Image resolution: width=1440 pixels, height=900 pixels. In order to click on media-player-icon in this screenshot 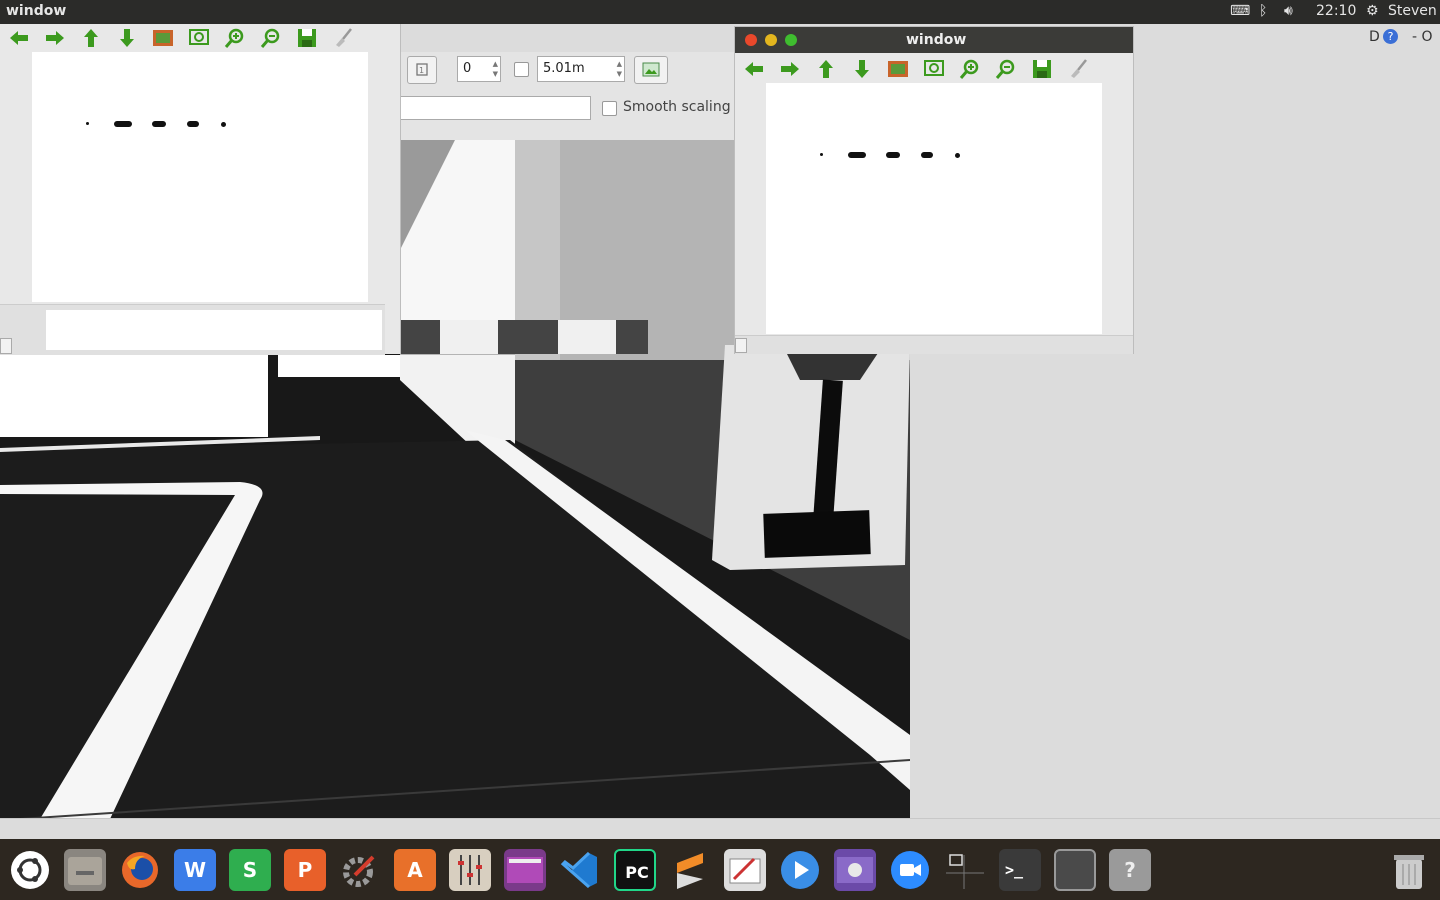, I will do `click(800, 870)`.